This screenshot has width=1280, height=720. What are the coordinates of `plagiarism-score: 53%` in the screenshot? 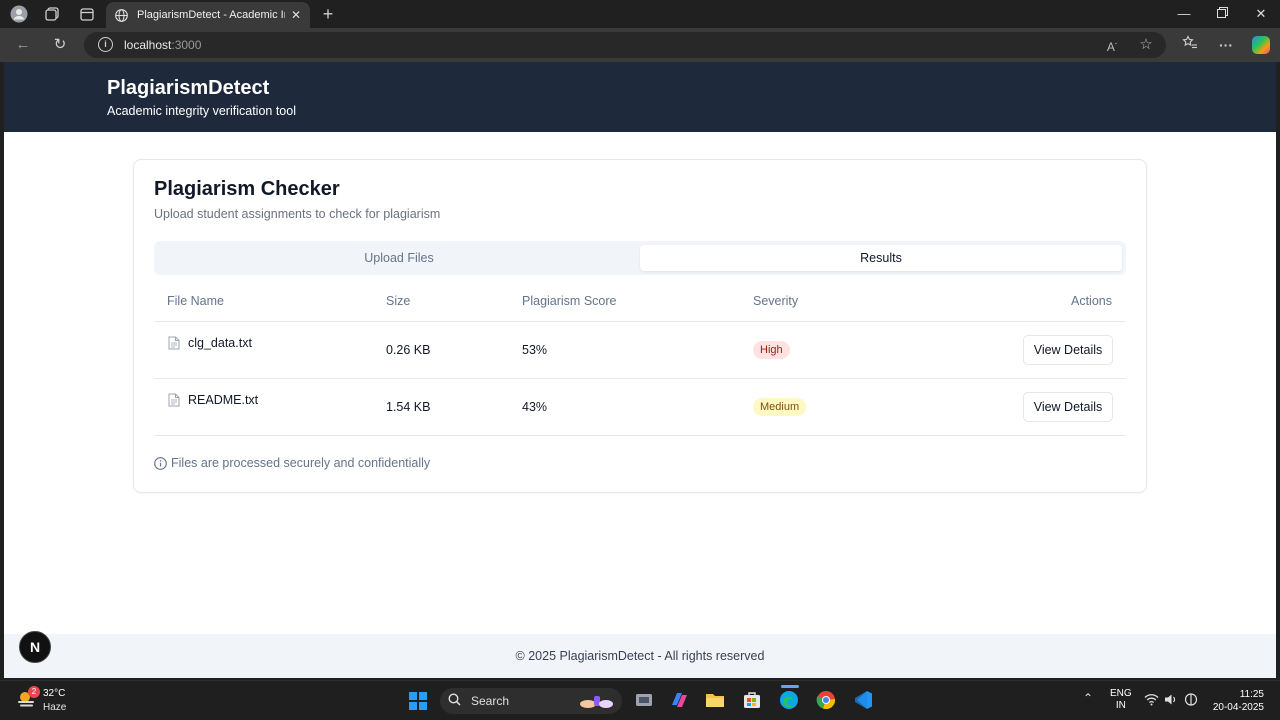 It's located at (535, 350).